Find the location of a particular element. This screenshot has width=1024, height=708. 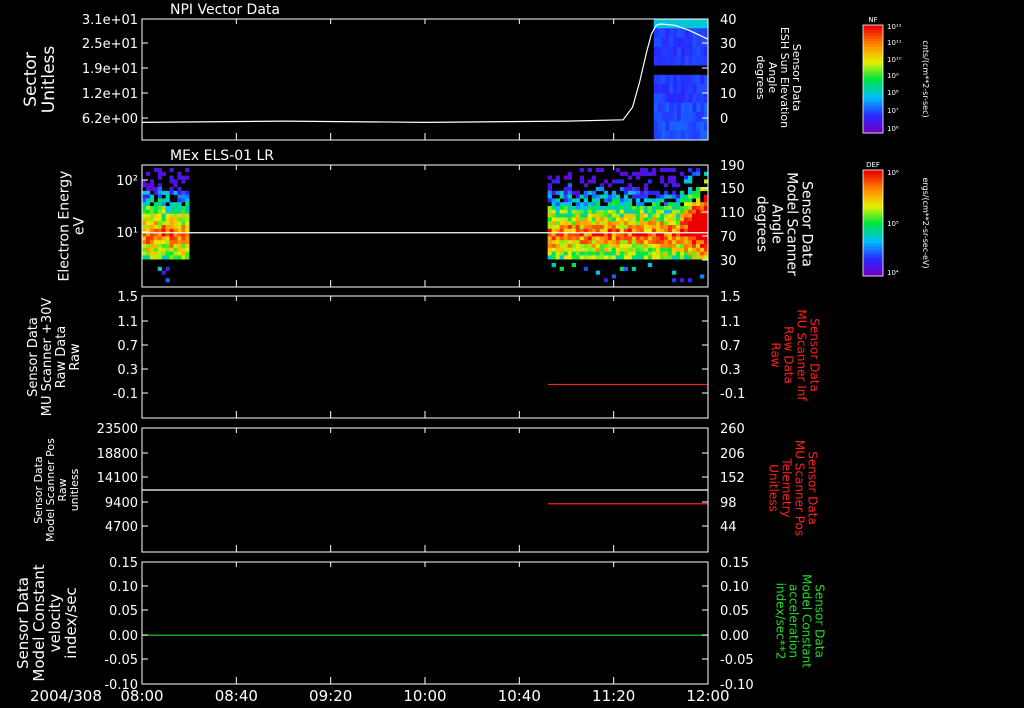

y-axis-label: Sensor DataMU Scanner +30VRaw DataRaw is located at coordinates (54, 357).